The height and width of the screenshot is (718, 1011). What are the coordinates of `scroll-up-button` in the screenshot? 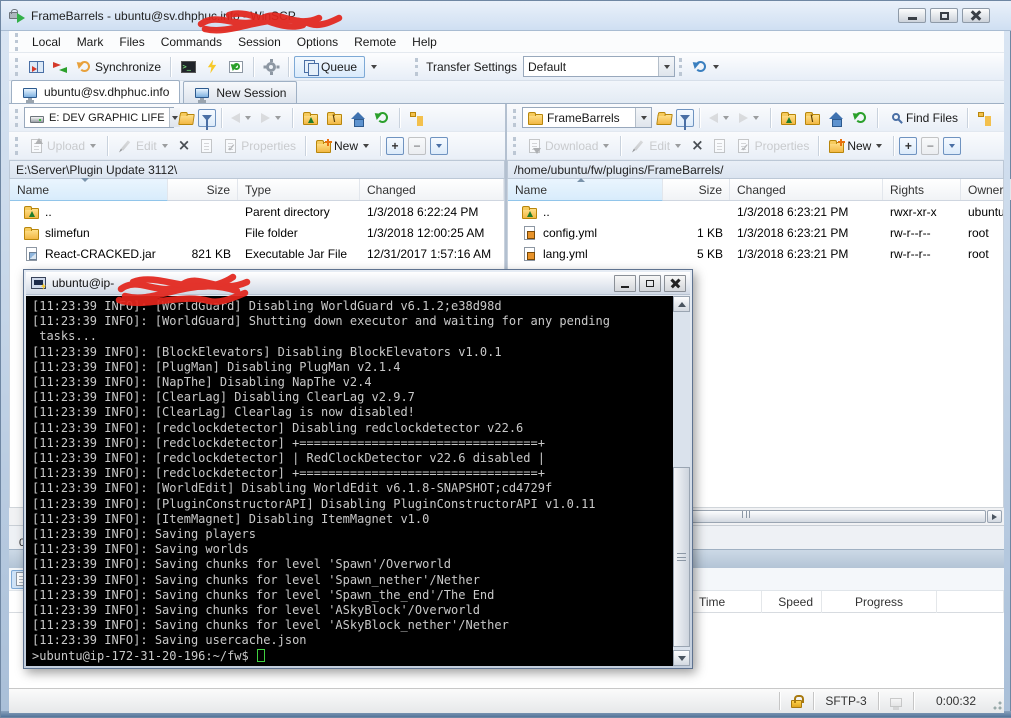 It's located at (681, 304).